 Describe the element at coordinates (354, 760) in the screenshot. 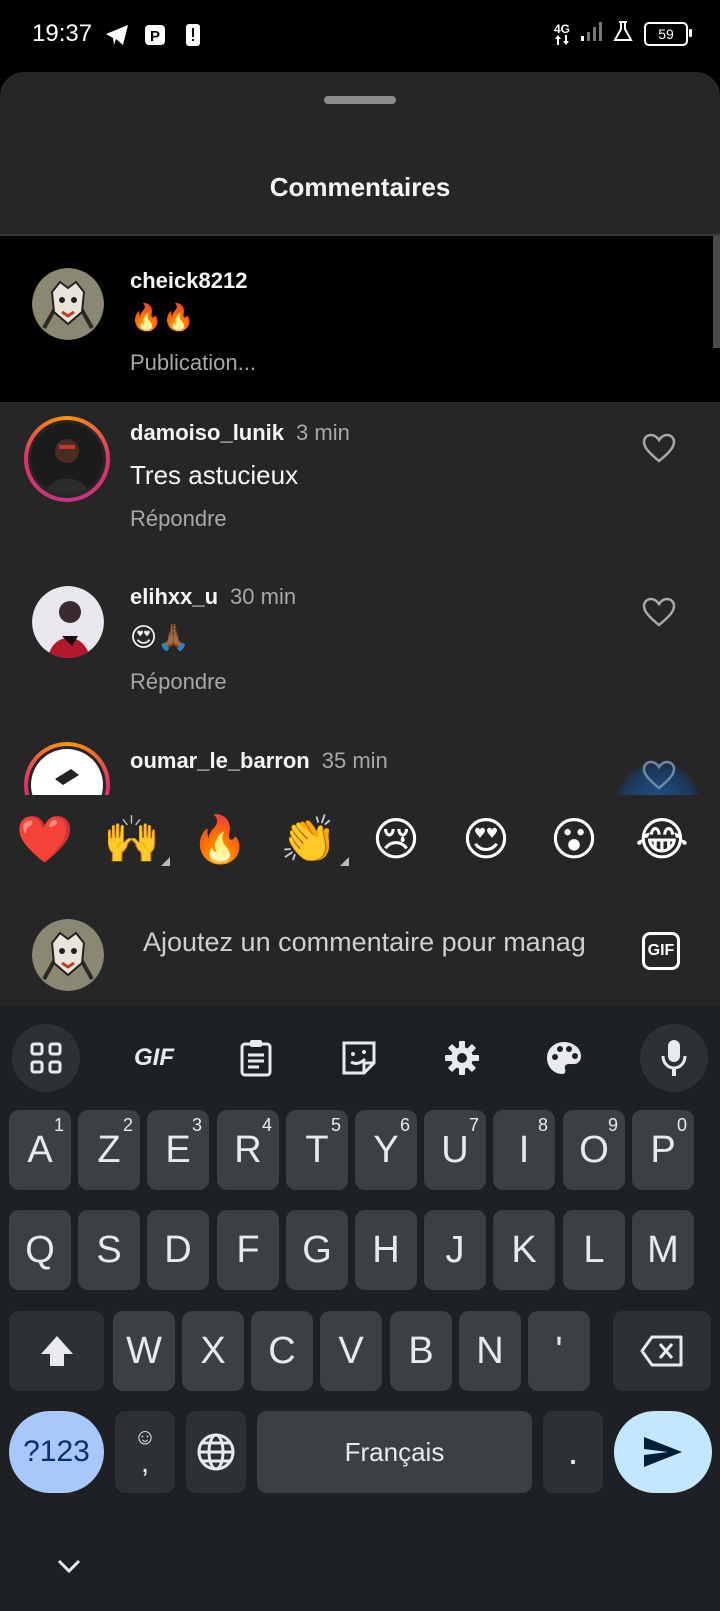

I see `comment-time: 35 min` at that location.